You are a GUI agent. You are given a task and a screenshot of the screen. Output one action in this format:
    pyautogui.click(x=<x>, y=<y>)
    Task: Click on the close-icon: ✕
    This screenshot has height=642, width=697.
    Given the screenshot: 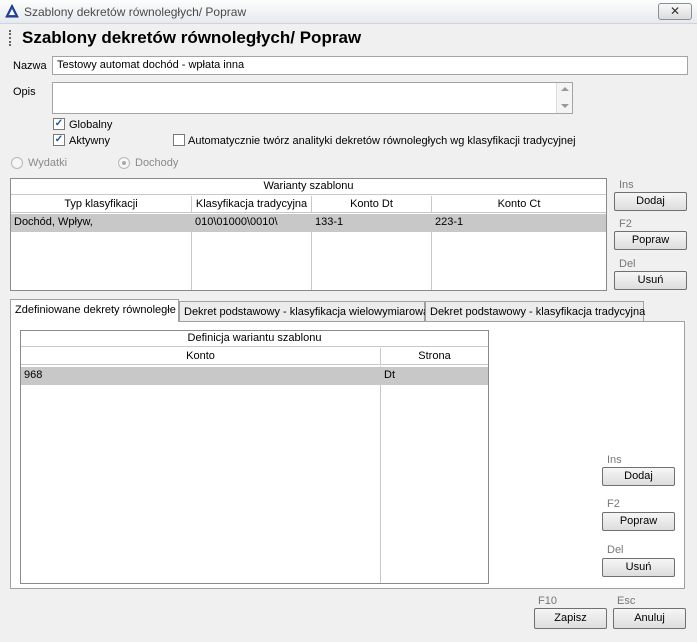 What is the action you would take?
    pyautogui.click(x=675, y=11)
    